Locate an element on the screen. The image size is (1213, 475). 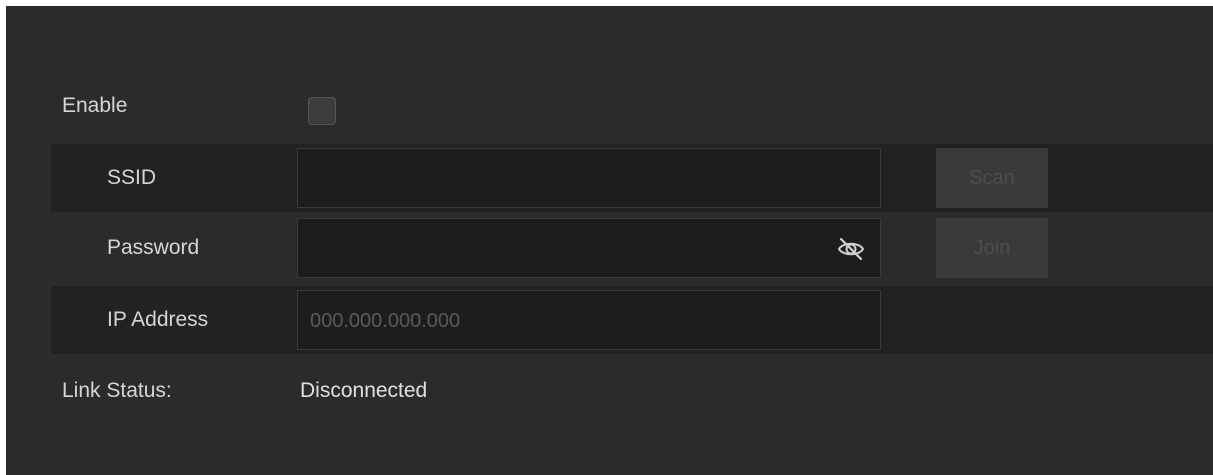
ssid-row: SSID Scan is located at coordinates (632, 178).